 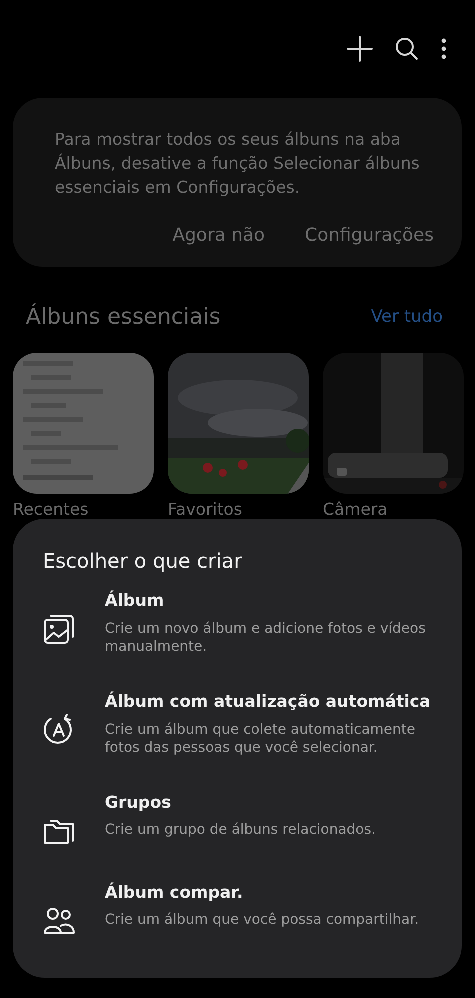 I want to click on notice-action: Configurações, so click(x=369, y=235).